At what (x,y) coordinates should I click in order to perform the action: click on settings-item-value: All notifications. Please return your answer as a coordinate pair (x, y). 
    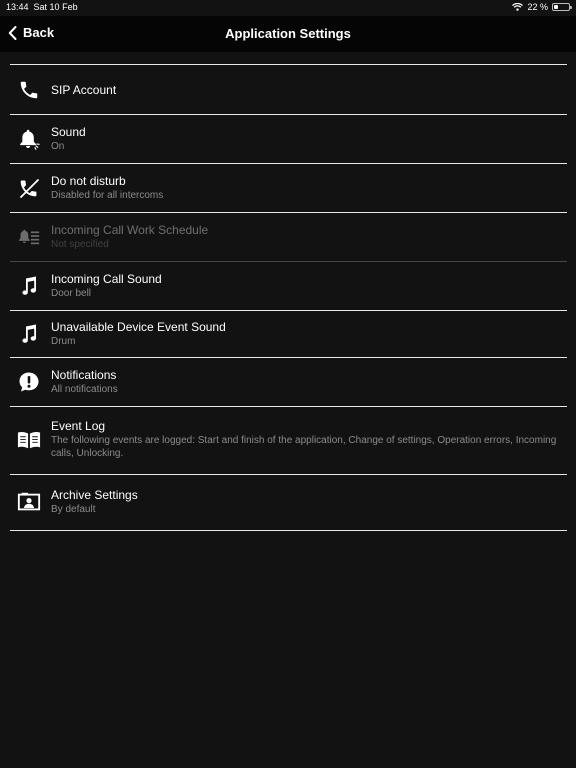
    Looking at the image, I should click on (84, 389).